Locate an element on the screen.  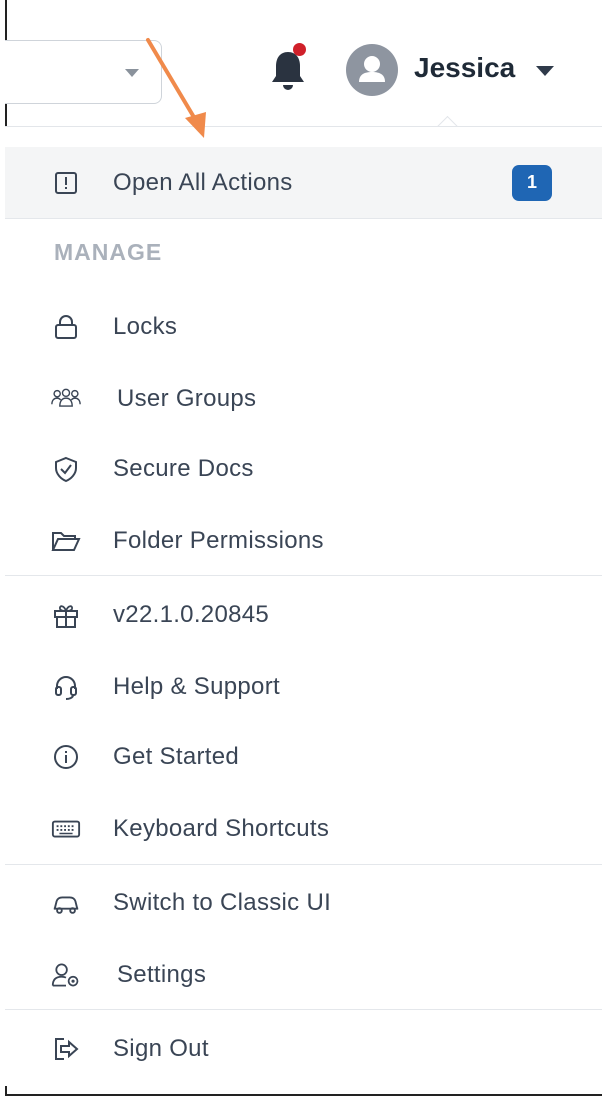
menu-item-label: Switch to Classic UI is located at coordinates (222, 902).